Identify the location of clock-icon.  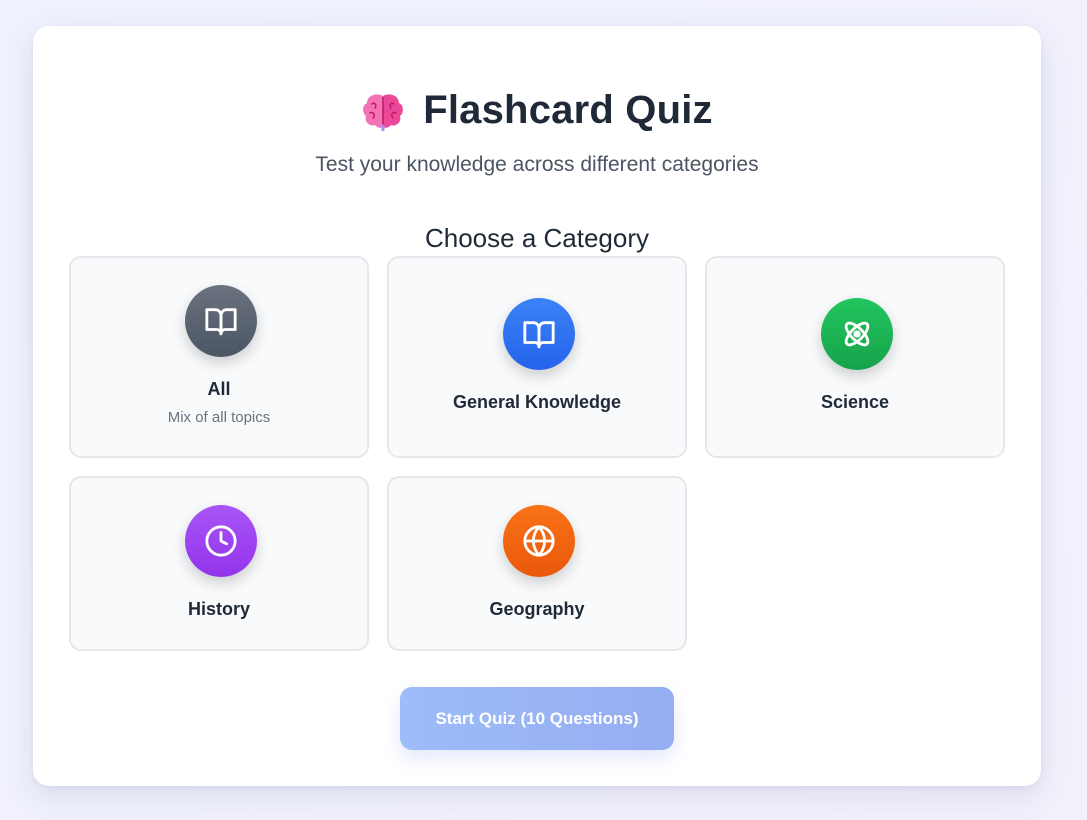
(221, 541).